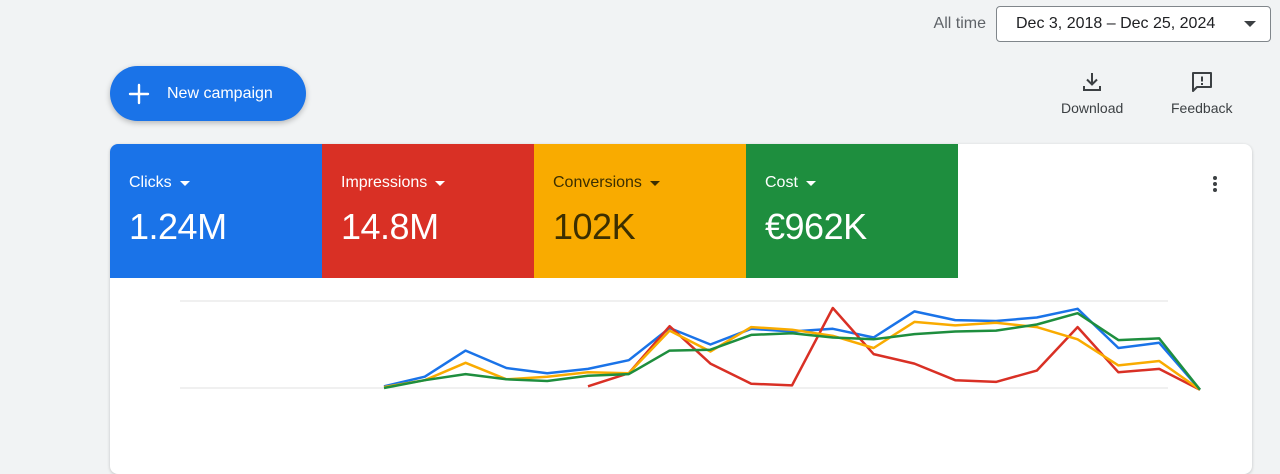  Describe the element at coordinates (594, 226) in the screenshot. I see `metric-conversions-value: 102K` at that location.